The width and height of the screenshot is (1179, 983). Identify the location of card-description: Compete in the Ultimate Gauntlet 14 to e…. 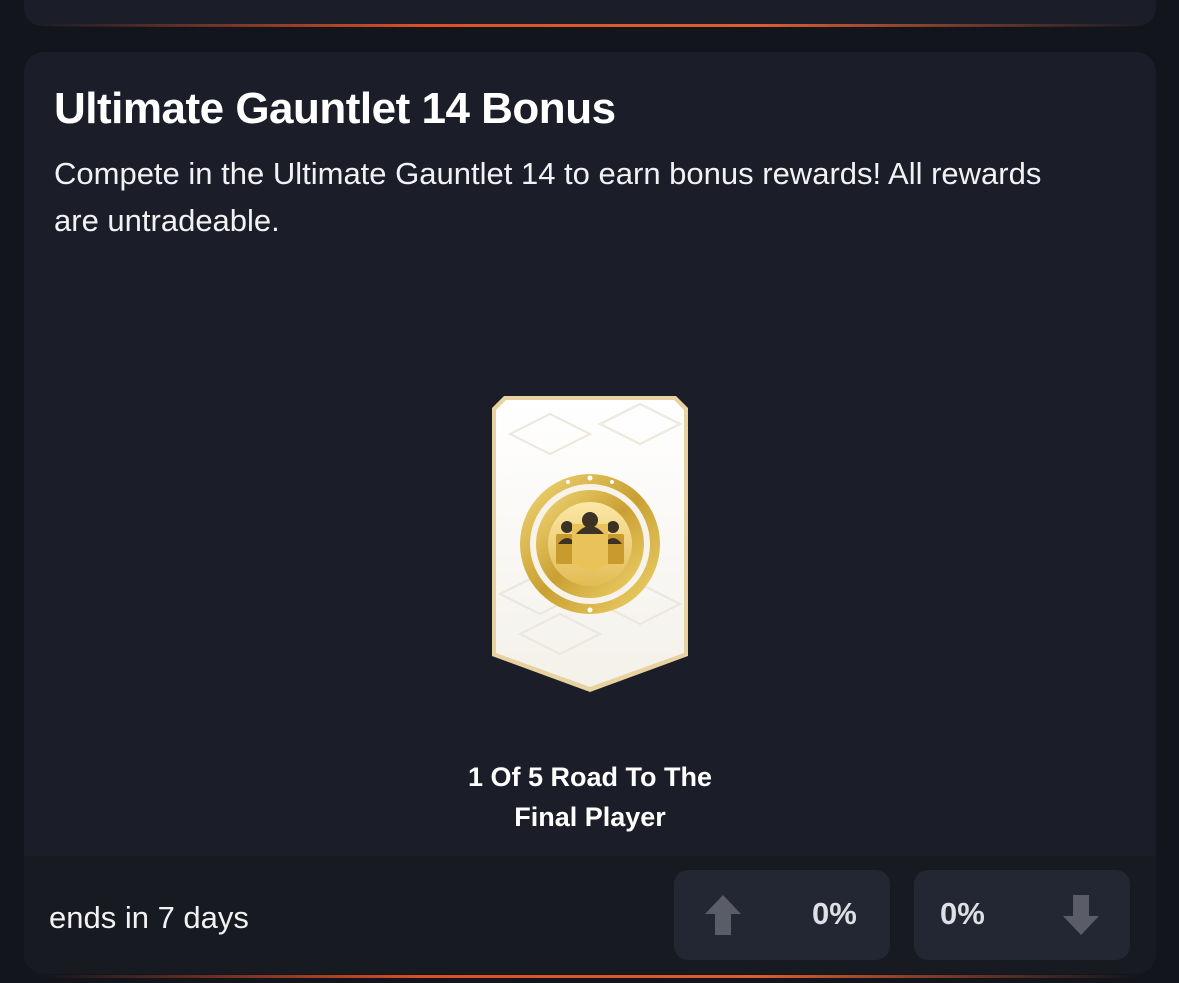
(548, 197).